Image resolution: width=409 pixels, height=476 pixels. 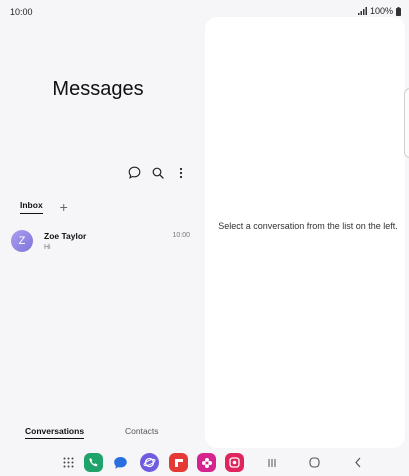 I want to click on internet-app, so click(x=149, y=462).